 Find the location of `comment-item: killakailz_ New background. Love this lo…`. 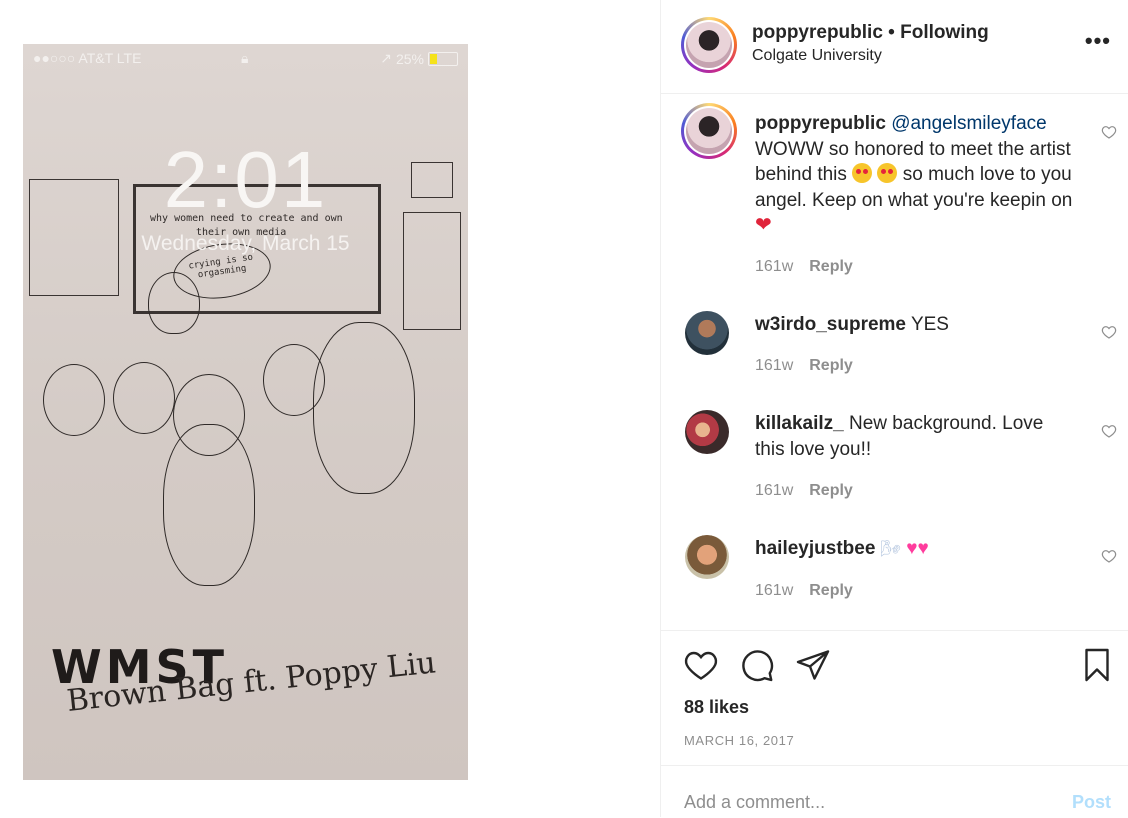

comment-item: killakailz_ New background. Love this lo… is located at coordinates (894, 462).